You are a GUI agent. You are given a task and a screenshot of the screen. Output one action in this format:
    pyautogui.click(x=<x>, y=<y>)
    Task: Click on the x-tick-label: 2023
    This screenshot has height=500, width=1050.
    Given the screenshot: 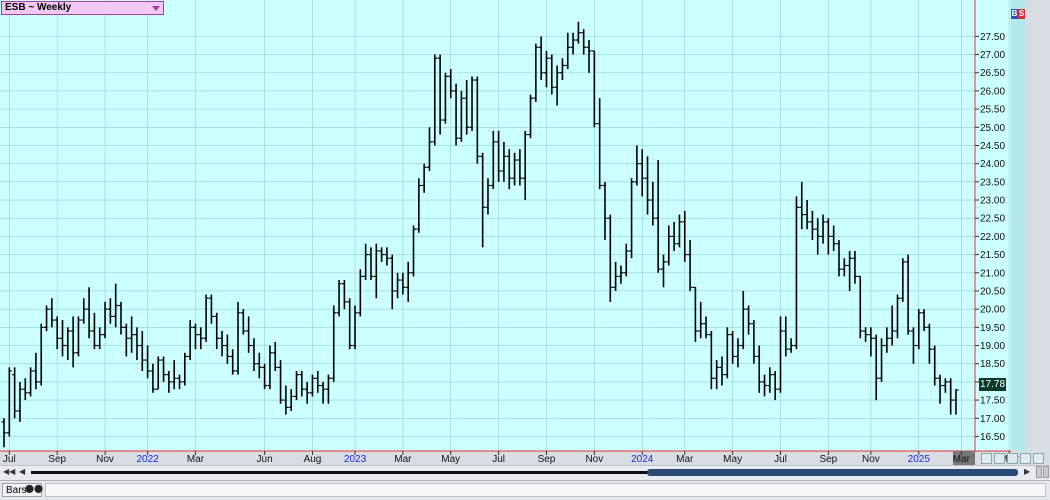 What is the action you would take?
    pyautogui.click(x=355, y=459)
    